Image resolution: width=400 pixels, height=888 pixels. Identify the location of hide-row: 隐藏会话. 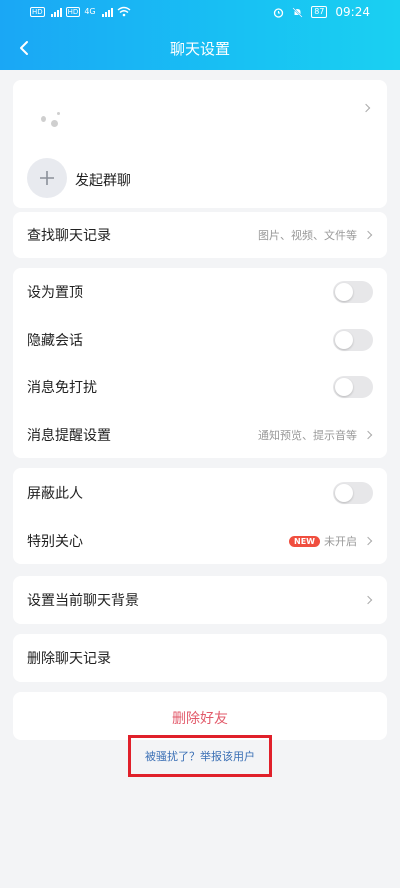
(200, 340).